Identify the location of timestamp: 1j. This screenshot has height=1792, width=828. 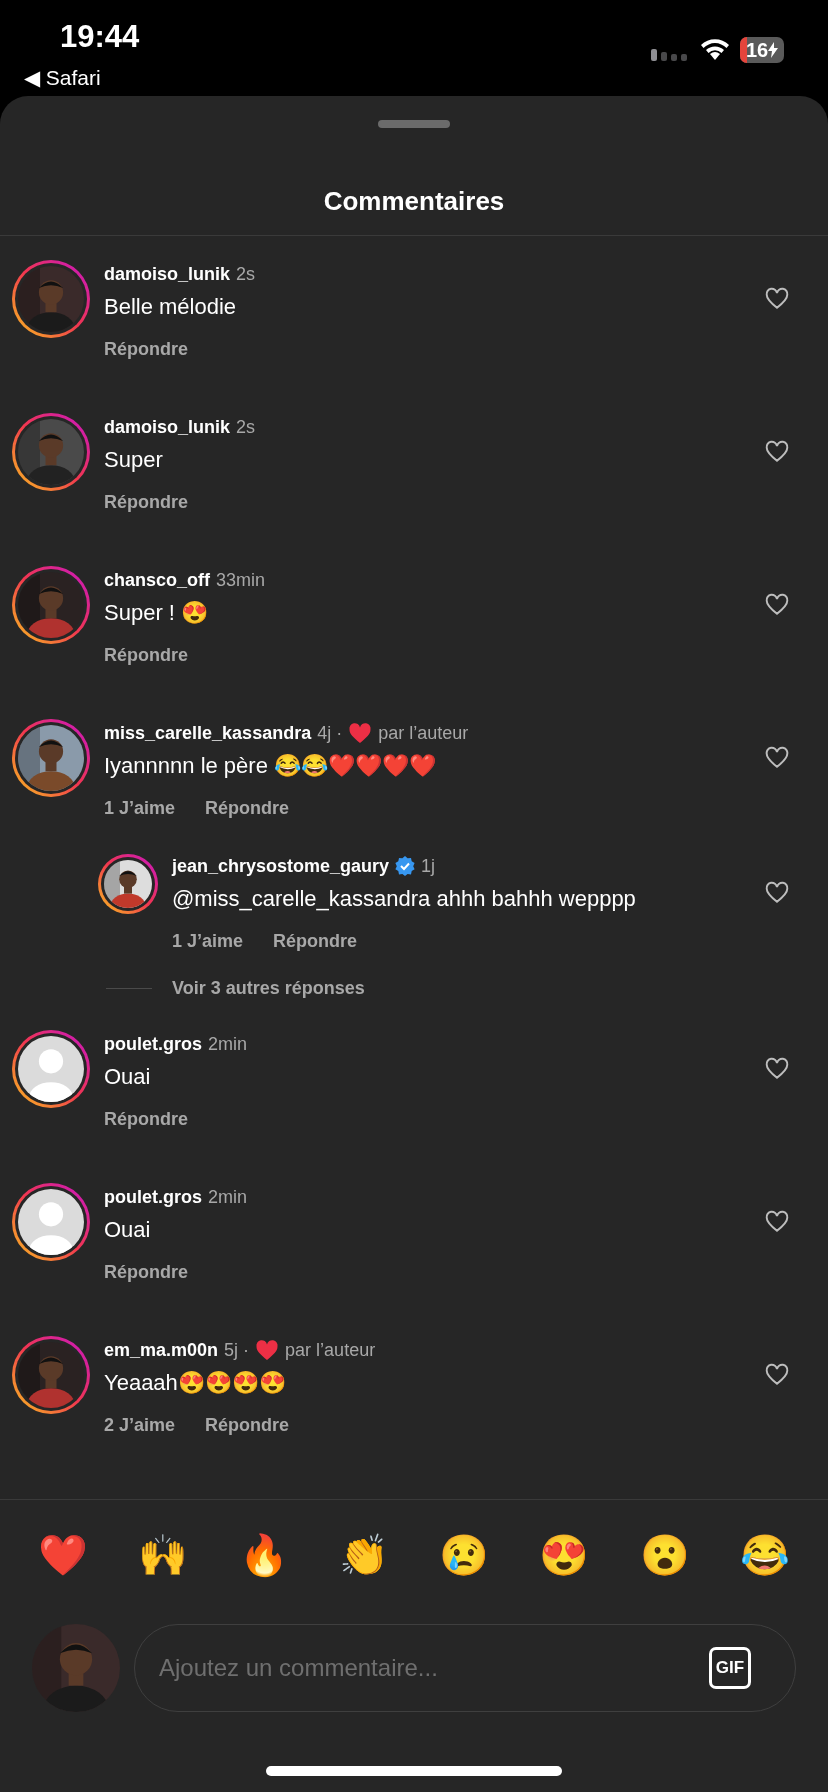
(428, 866).